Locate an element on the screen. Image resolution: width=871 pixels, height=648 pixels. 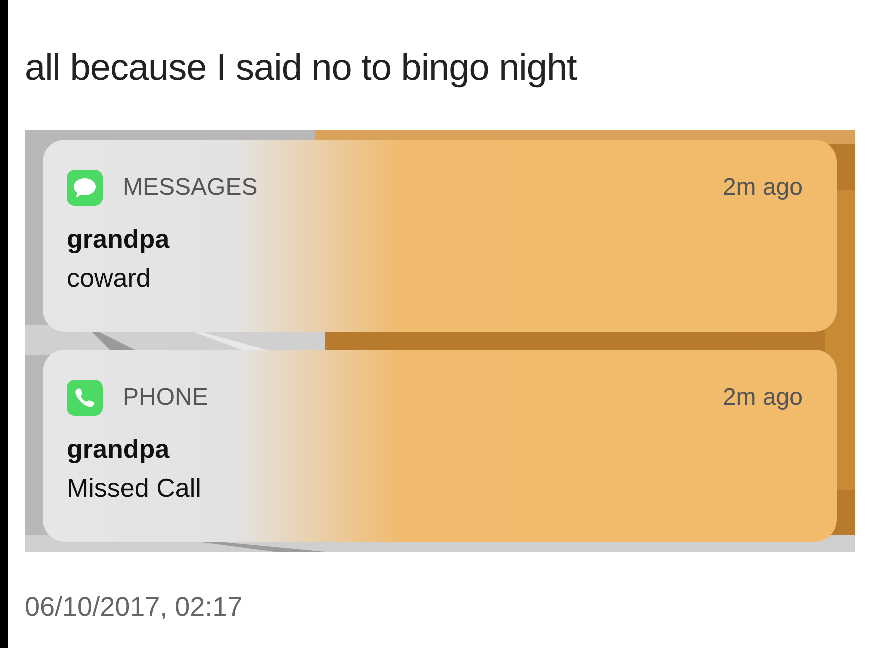
app-name: MESSAGES is located at coordinates (191, 188).